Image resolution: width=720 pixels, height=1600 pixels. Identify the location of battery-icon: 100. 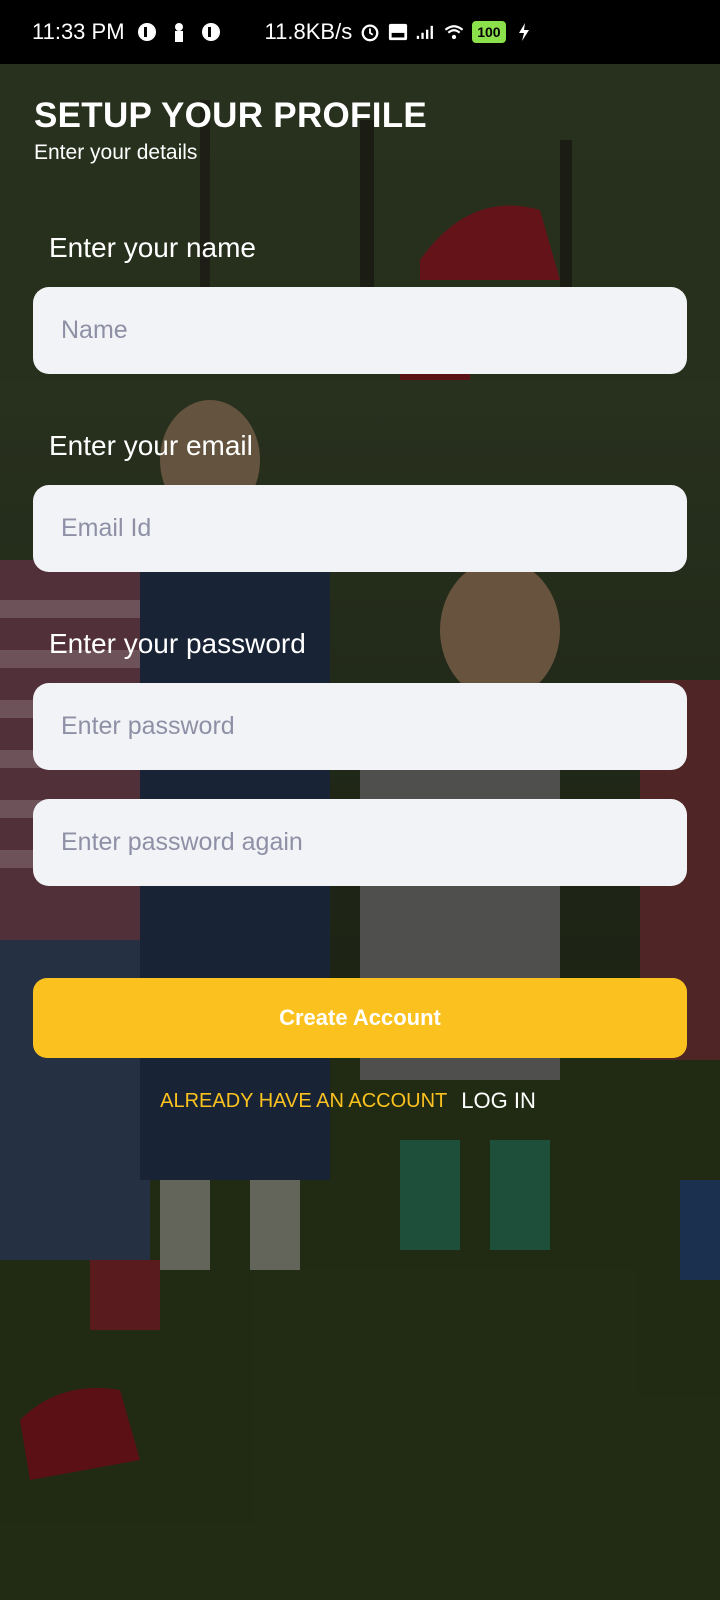
(489, 32).